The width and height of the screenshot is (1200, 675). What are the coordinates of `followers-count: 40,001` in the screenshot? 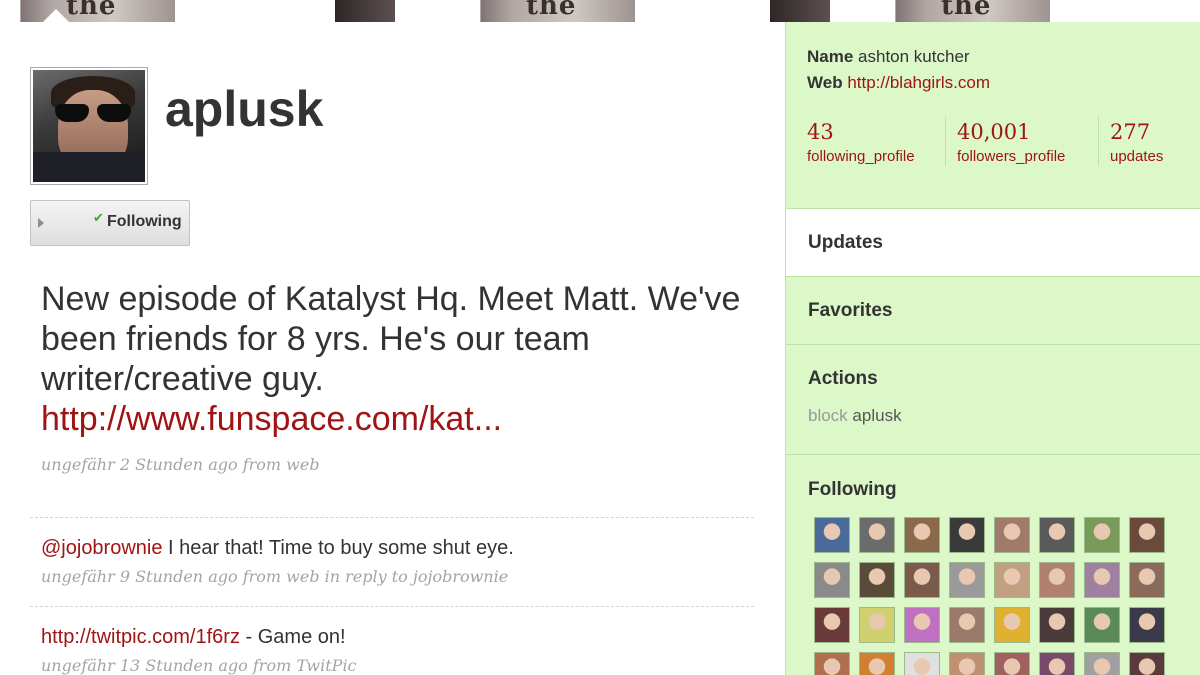 It's located at (993, 132).